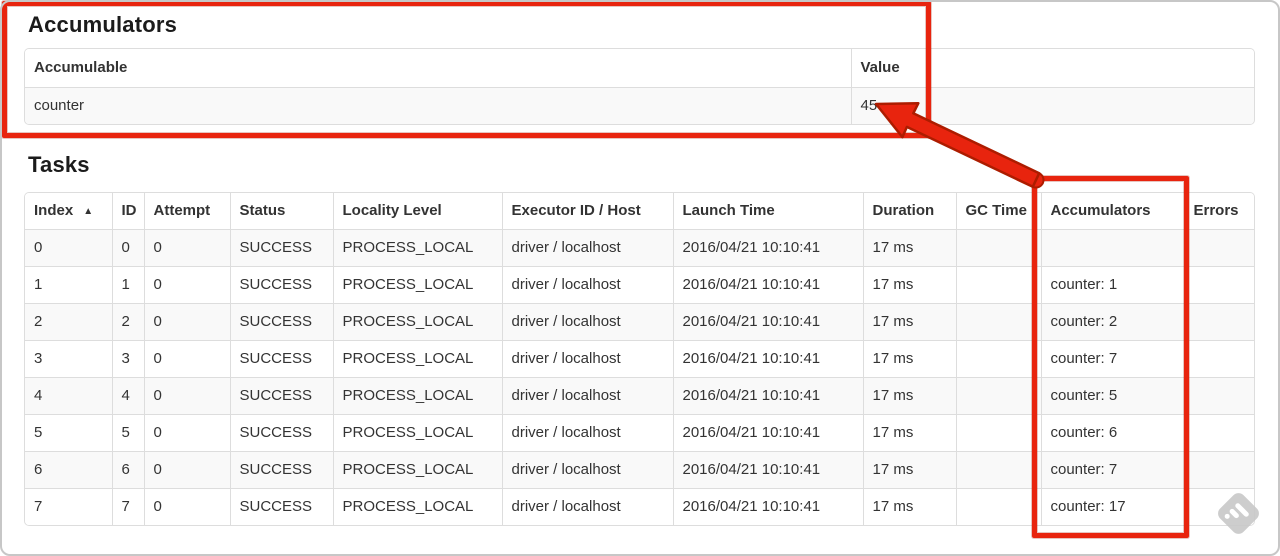  I want to click on cell-index: 2, so click(69, 322).